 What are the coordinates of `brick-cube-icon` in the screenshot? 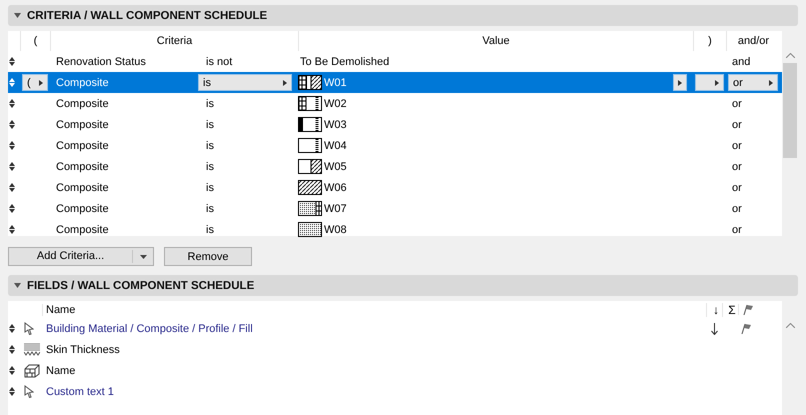 It's located at (32, 371).